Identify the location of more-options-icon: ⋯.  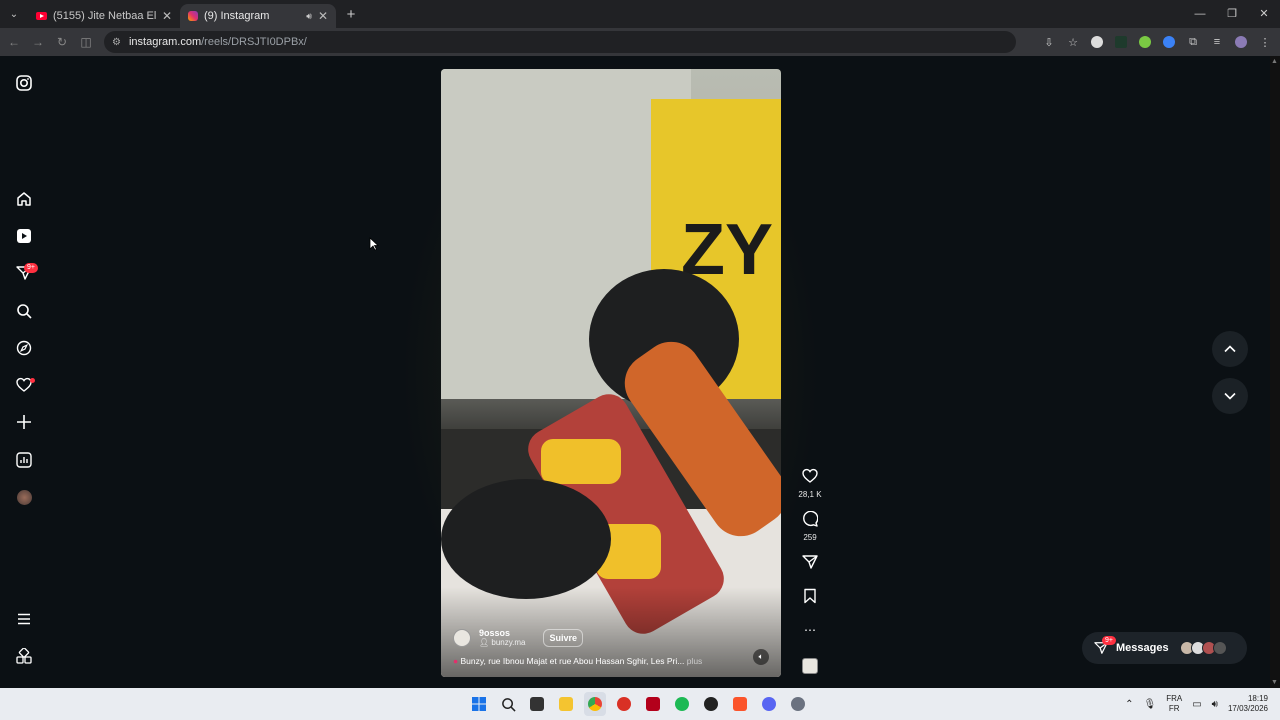
(810, 630).